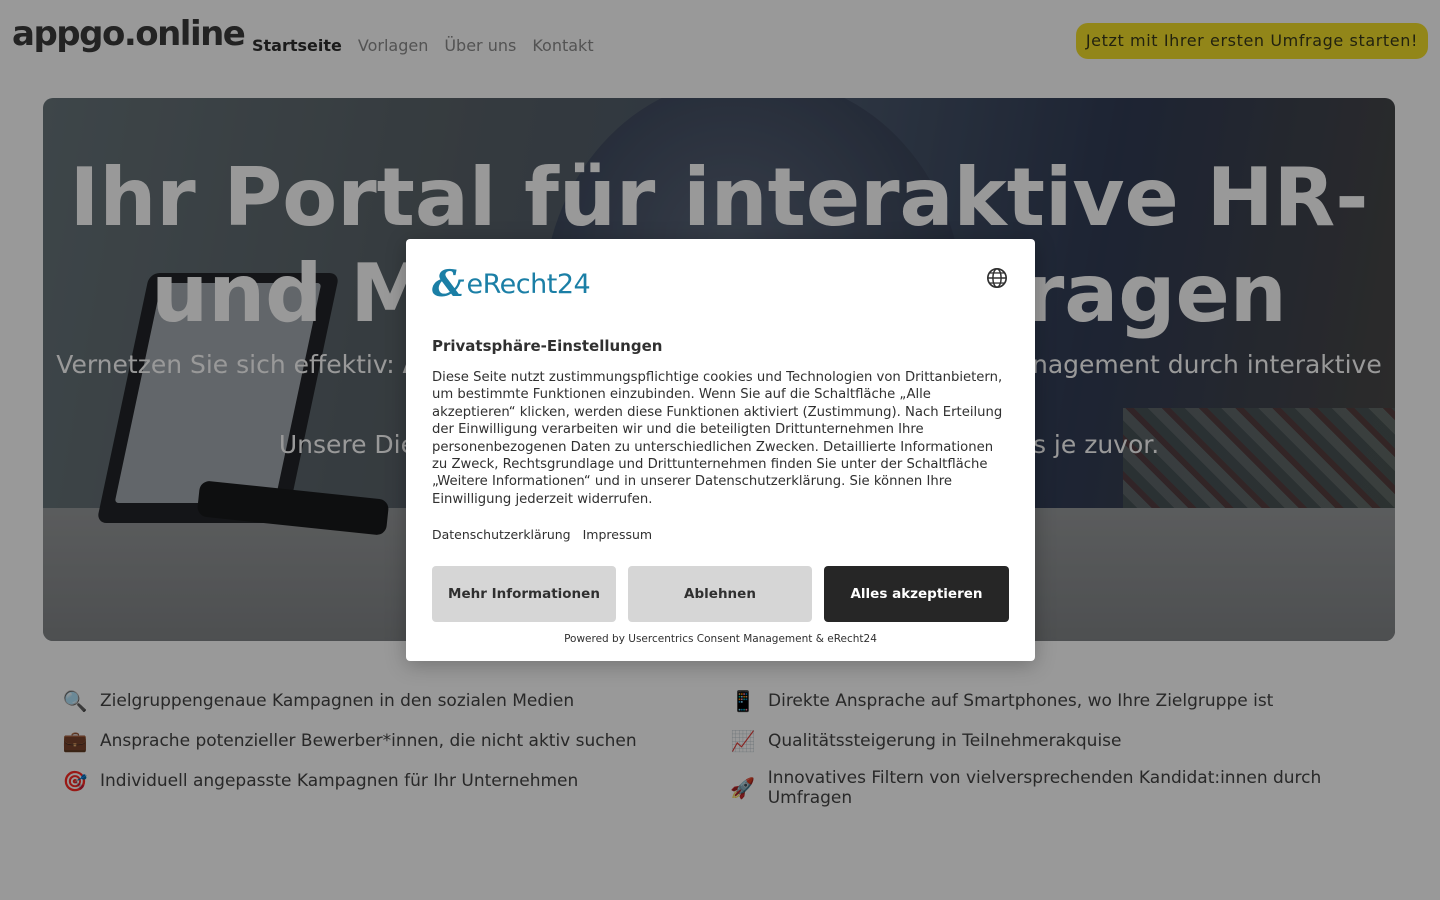  Describe the element at coordinates (997, 278) in the screenshot. I see `language-globe-icon` at that location.